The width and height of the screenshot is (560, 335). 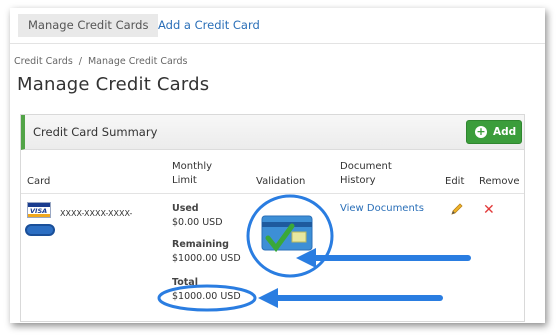 I want to click on col-header-doc-line2: History, so click(x=358, y=180).